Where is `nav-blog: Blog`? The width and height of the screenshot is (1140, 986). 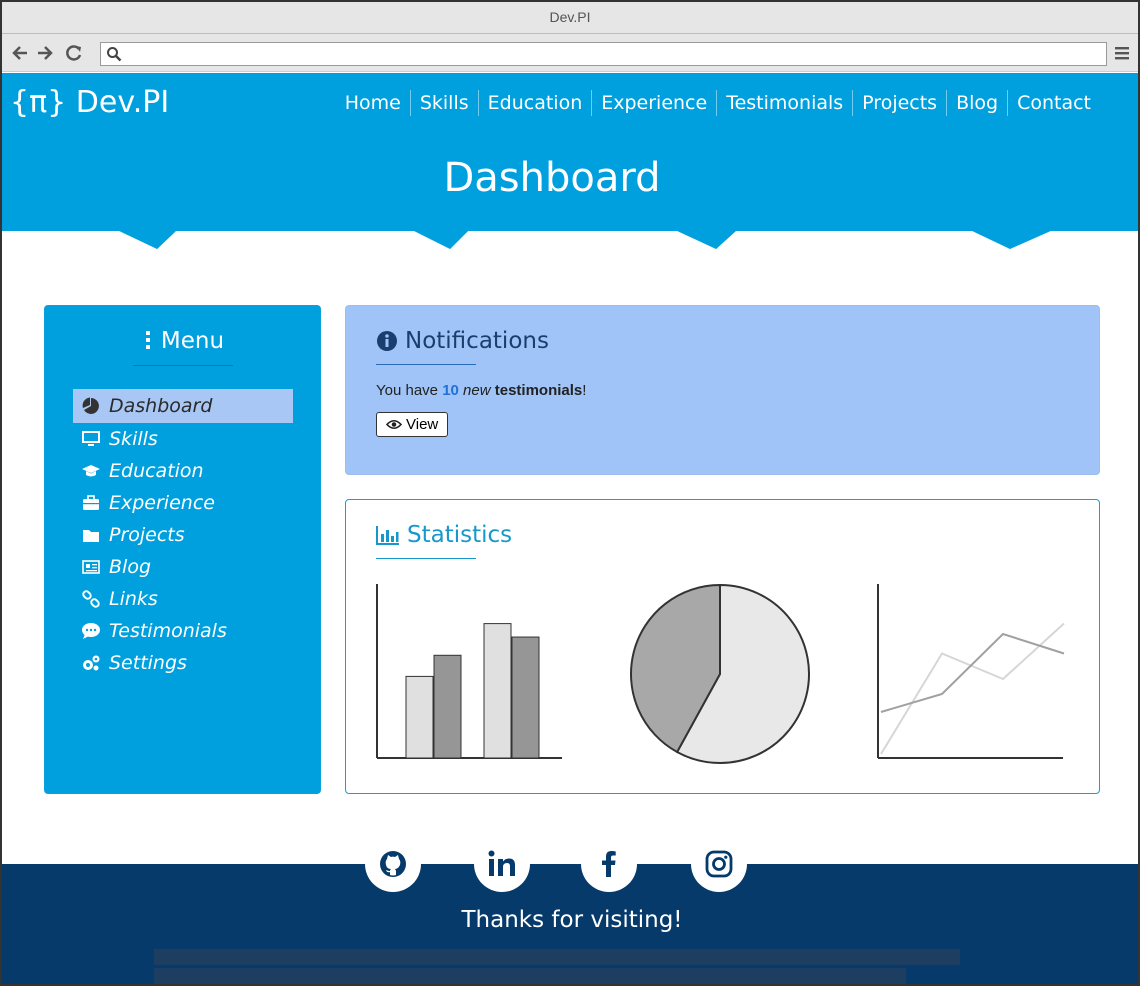
nav-blog: Blog is located at coordinates (976, 103).